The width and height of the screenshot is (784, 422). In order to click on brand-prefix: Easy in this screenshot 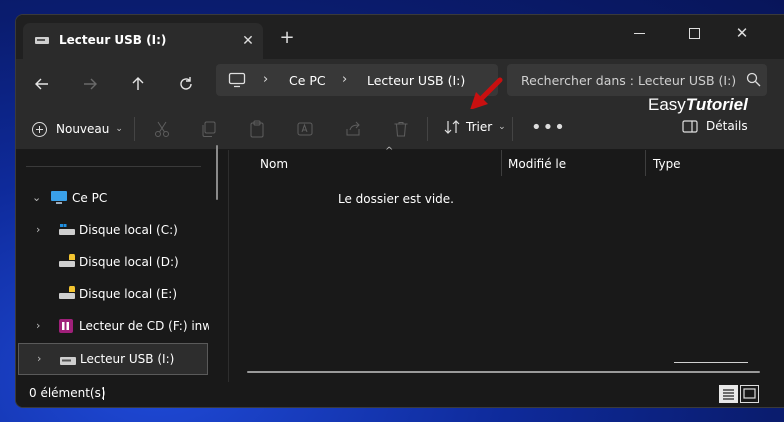, I will do `click(667, 104)`.